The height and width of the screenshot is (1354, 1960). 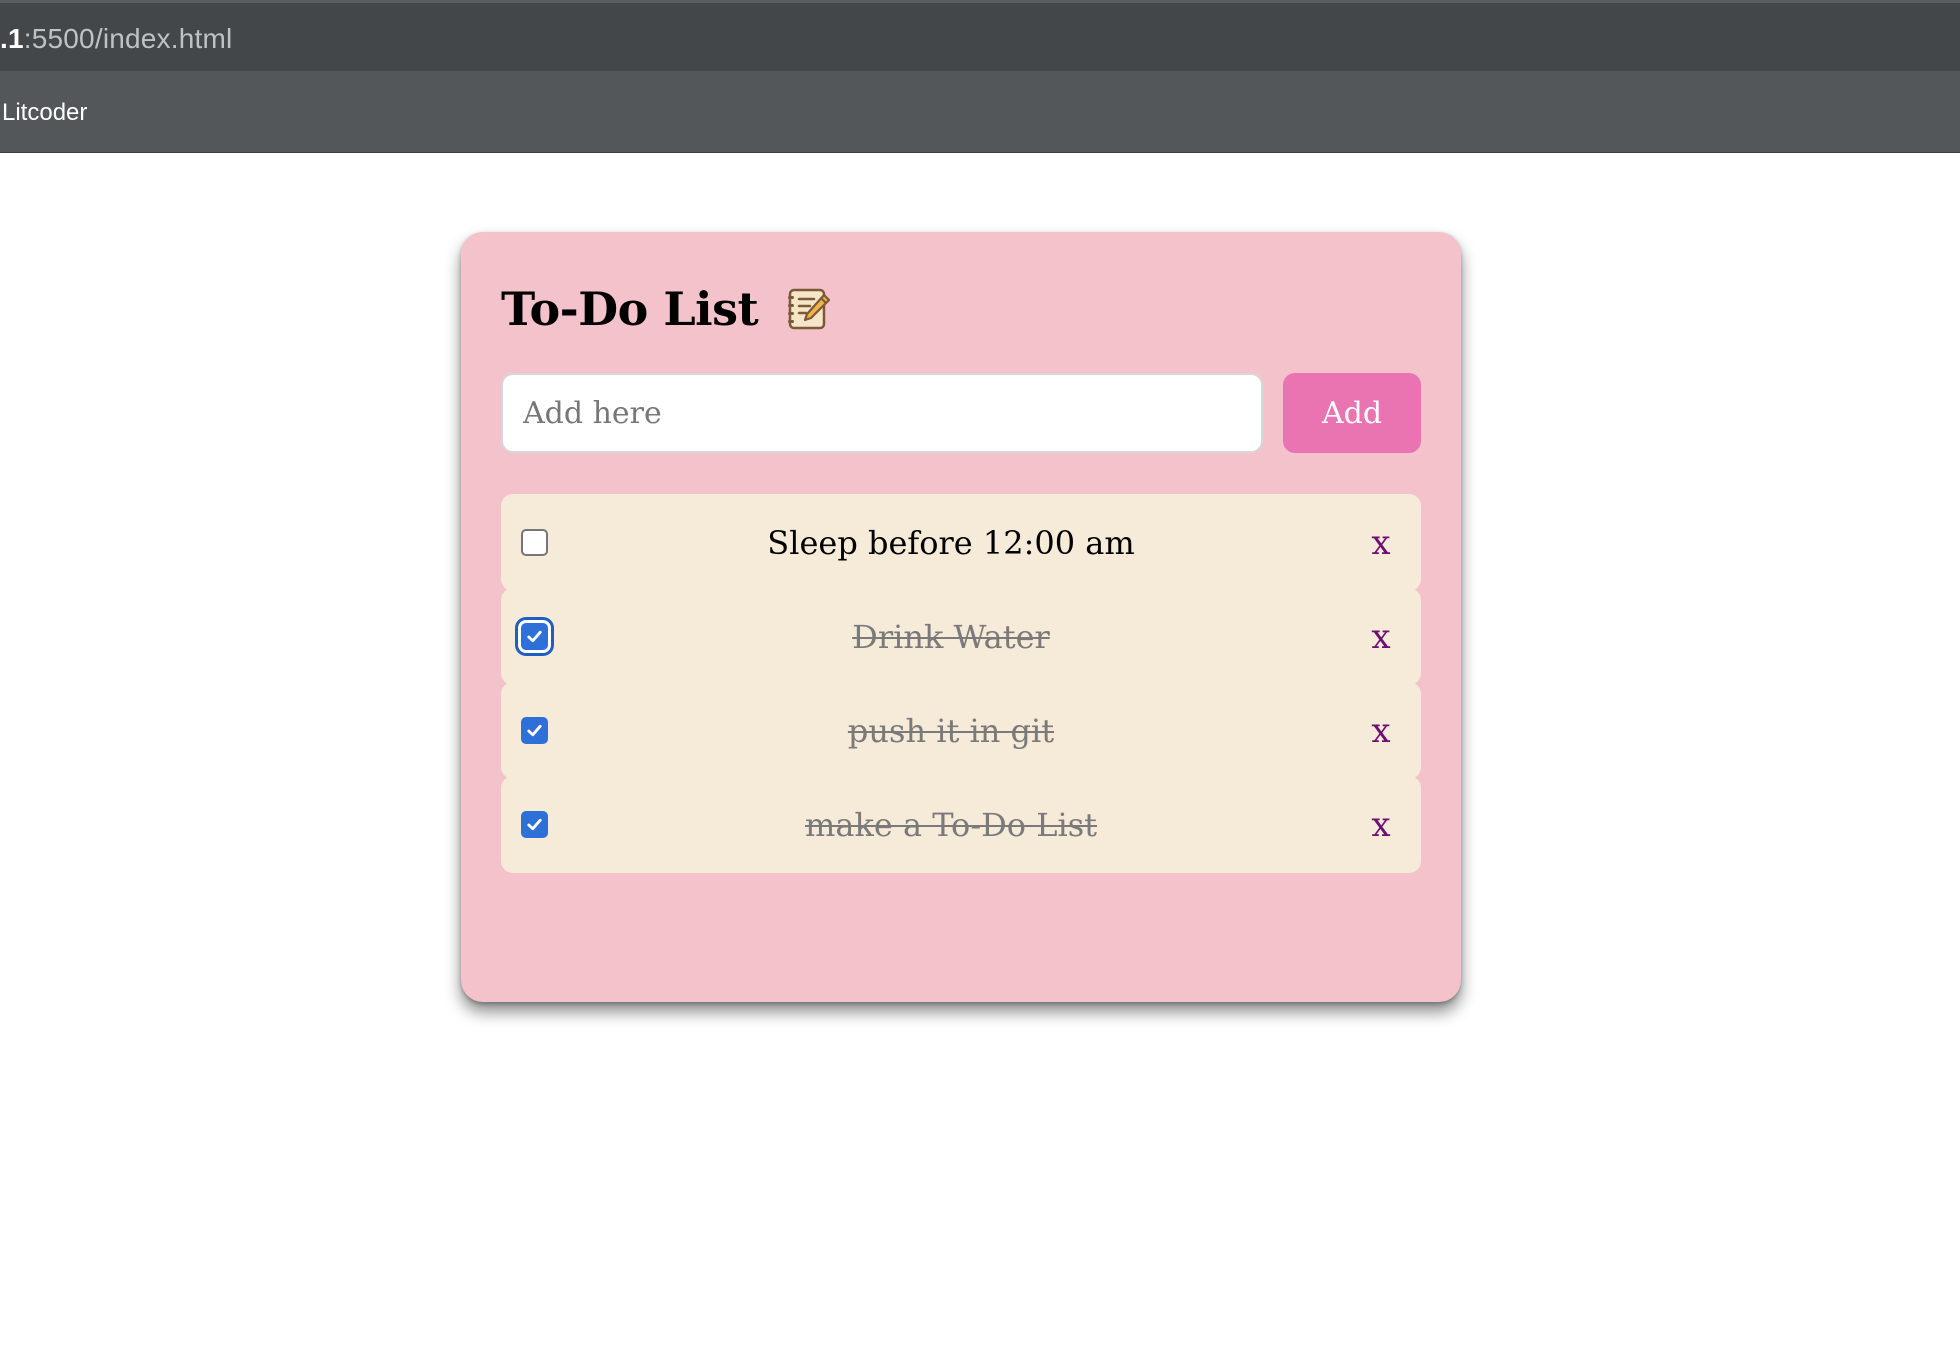 I want to click on notebook-pencil-icon, so click(x=809, y=309).